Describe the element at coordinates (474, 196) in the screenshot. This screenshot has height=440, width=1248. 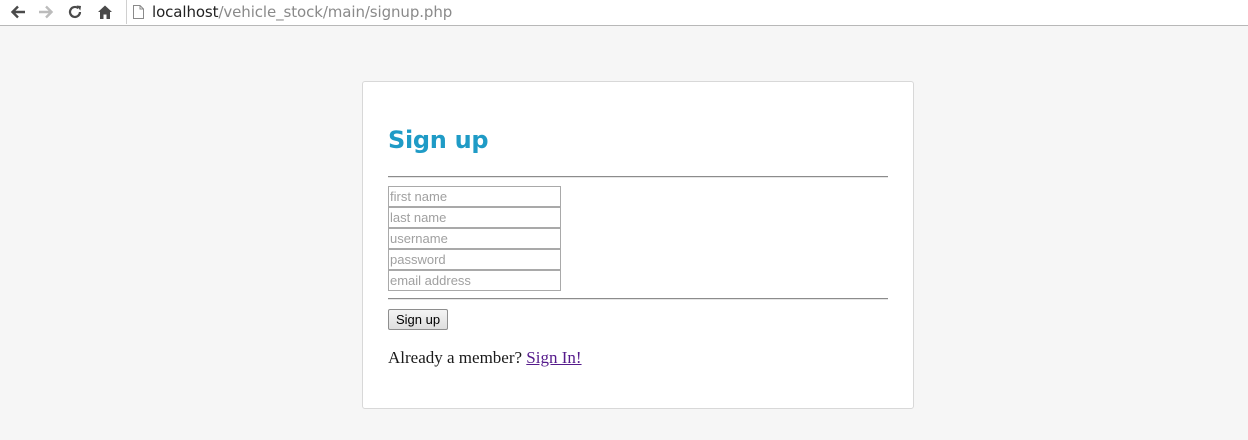
I see `first-name-input` at that location.